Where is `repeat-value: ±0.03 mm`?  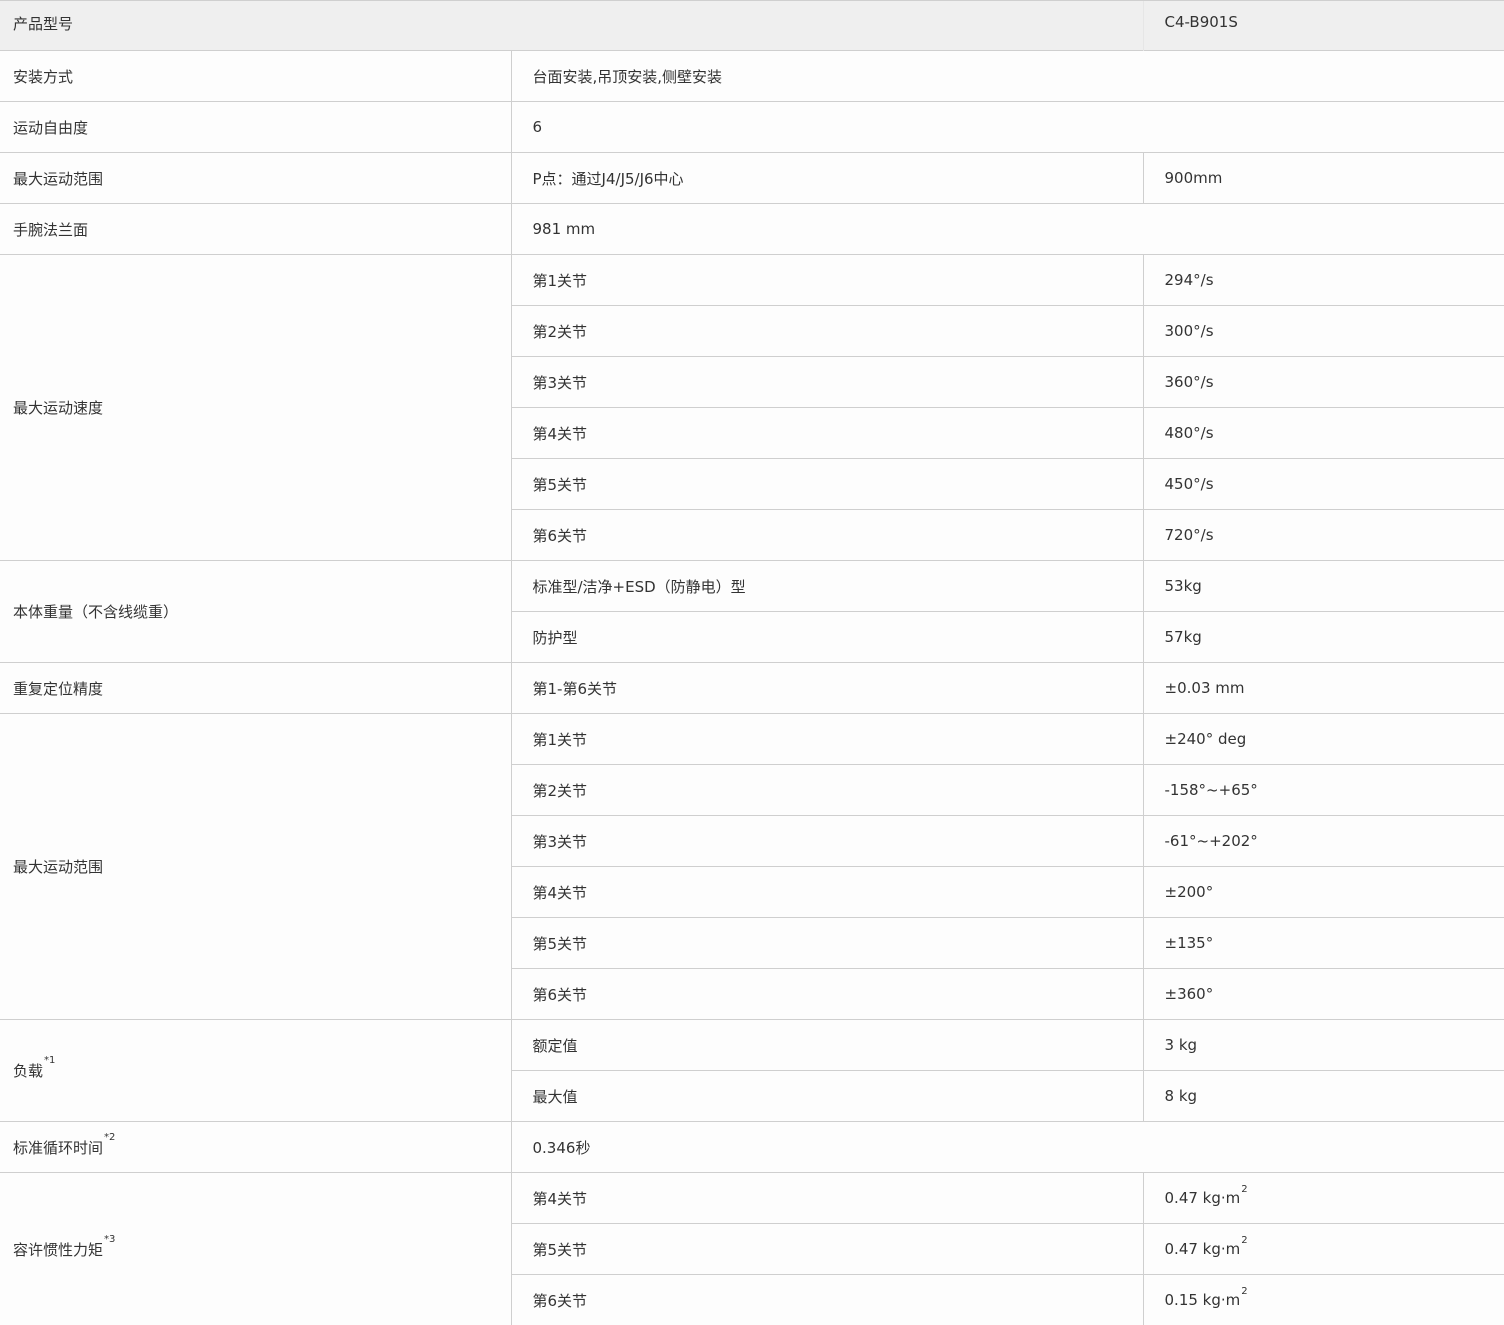 repeat-value: ±0.03 mm is located at coordinates (1323, 688).